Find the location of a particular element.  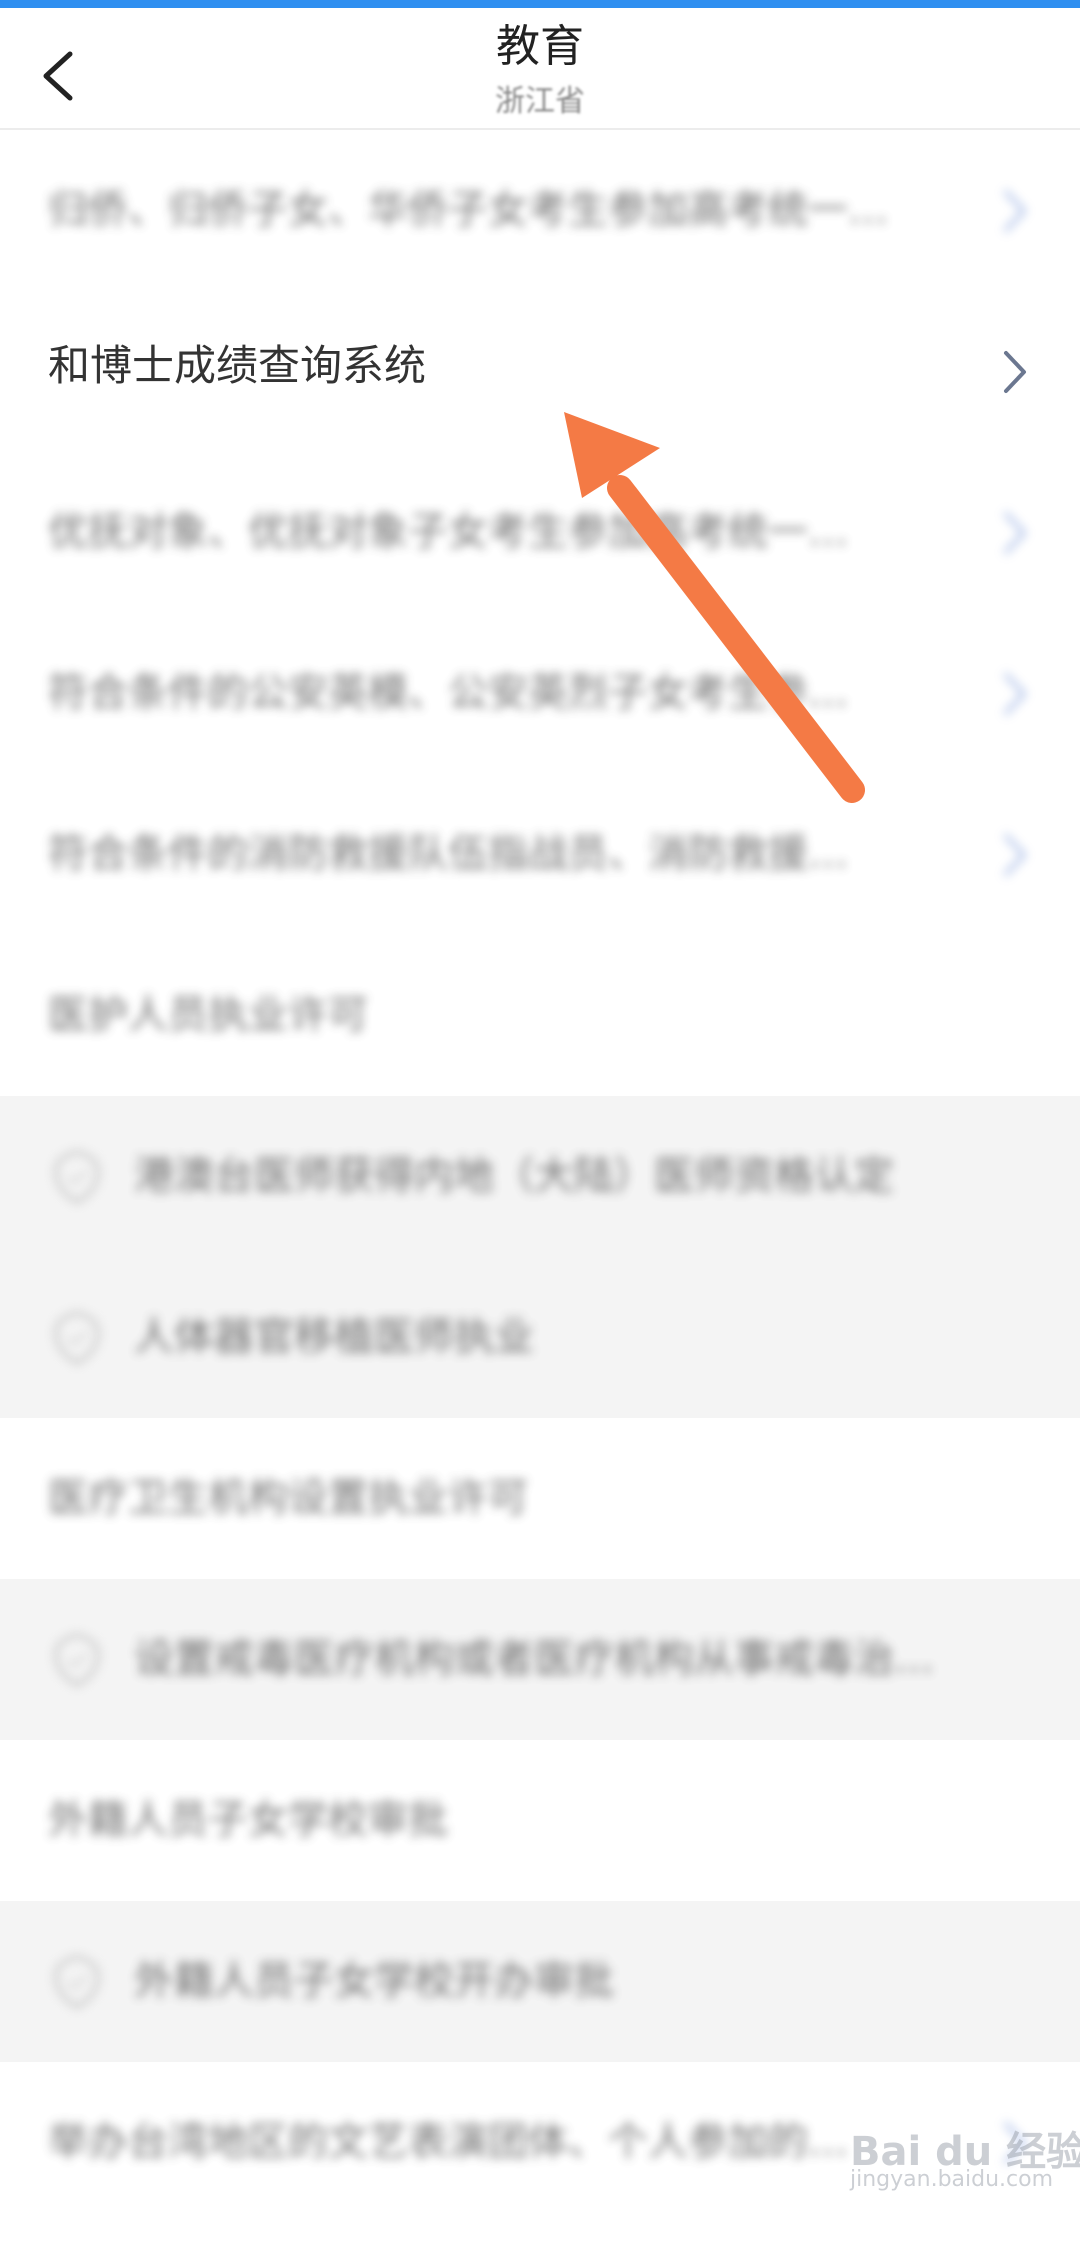

list-item: 医护人员执业许可 is located at coordinates (540, 1015).